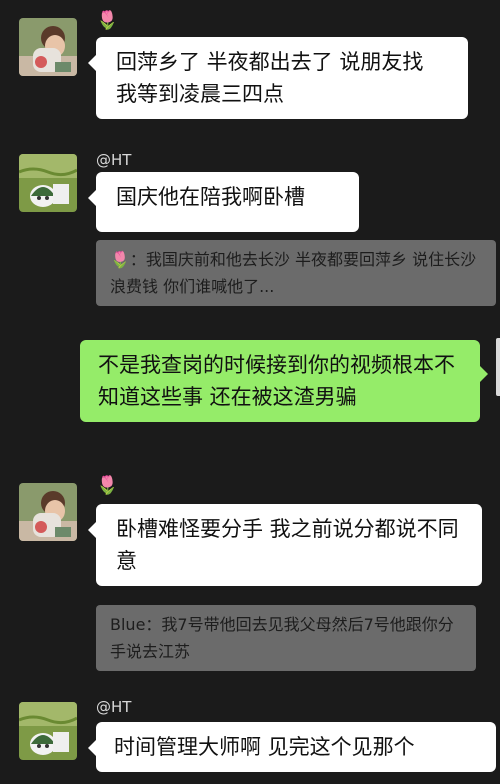  I want to click on message-bubble: 时间管理大师啊 见完这个见那个, so click(292, 747).